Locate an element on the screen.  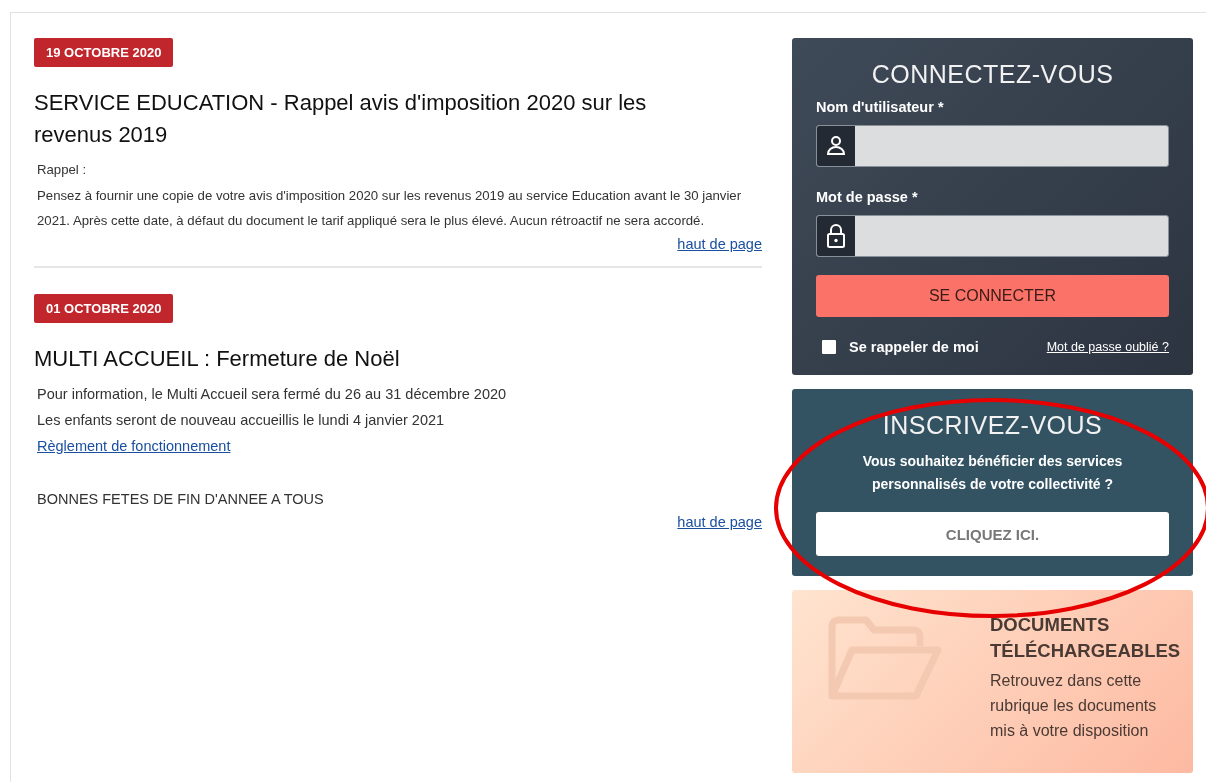
remember-checkbox is located at coordinates (829, 347).